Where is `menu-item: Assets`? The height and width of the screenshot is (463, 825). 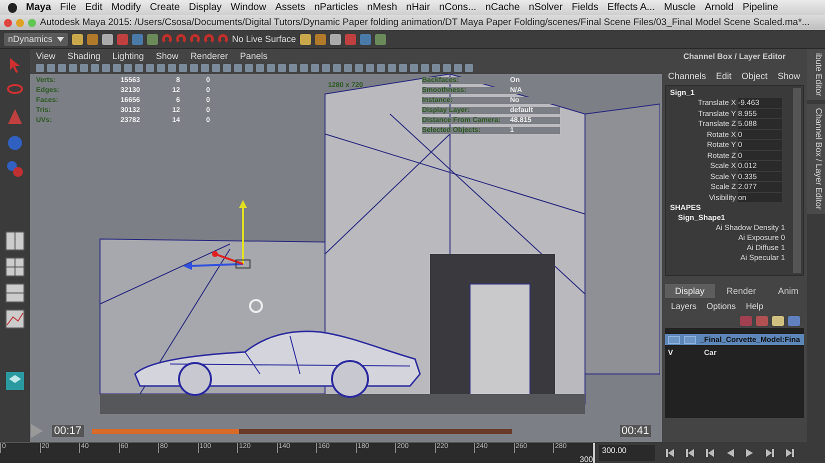 menu-item: Assets is located at coordinates (290, 7).